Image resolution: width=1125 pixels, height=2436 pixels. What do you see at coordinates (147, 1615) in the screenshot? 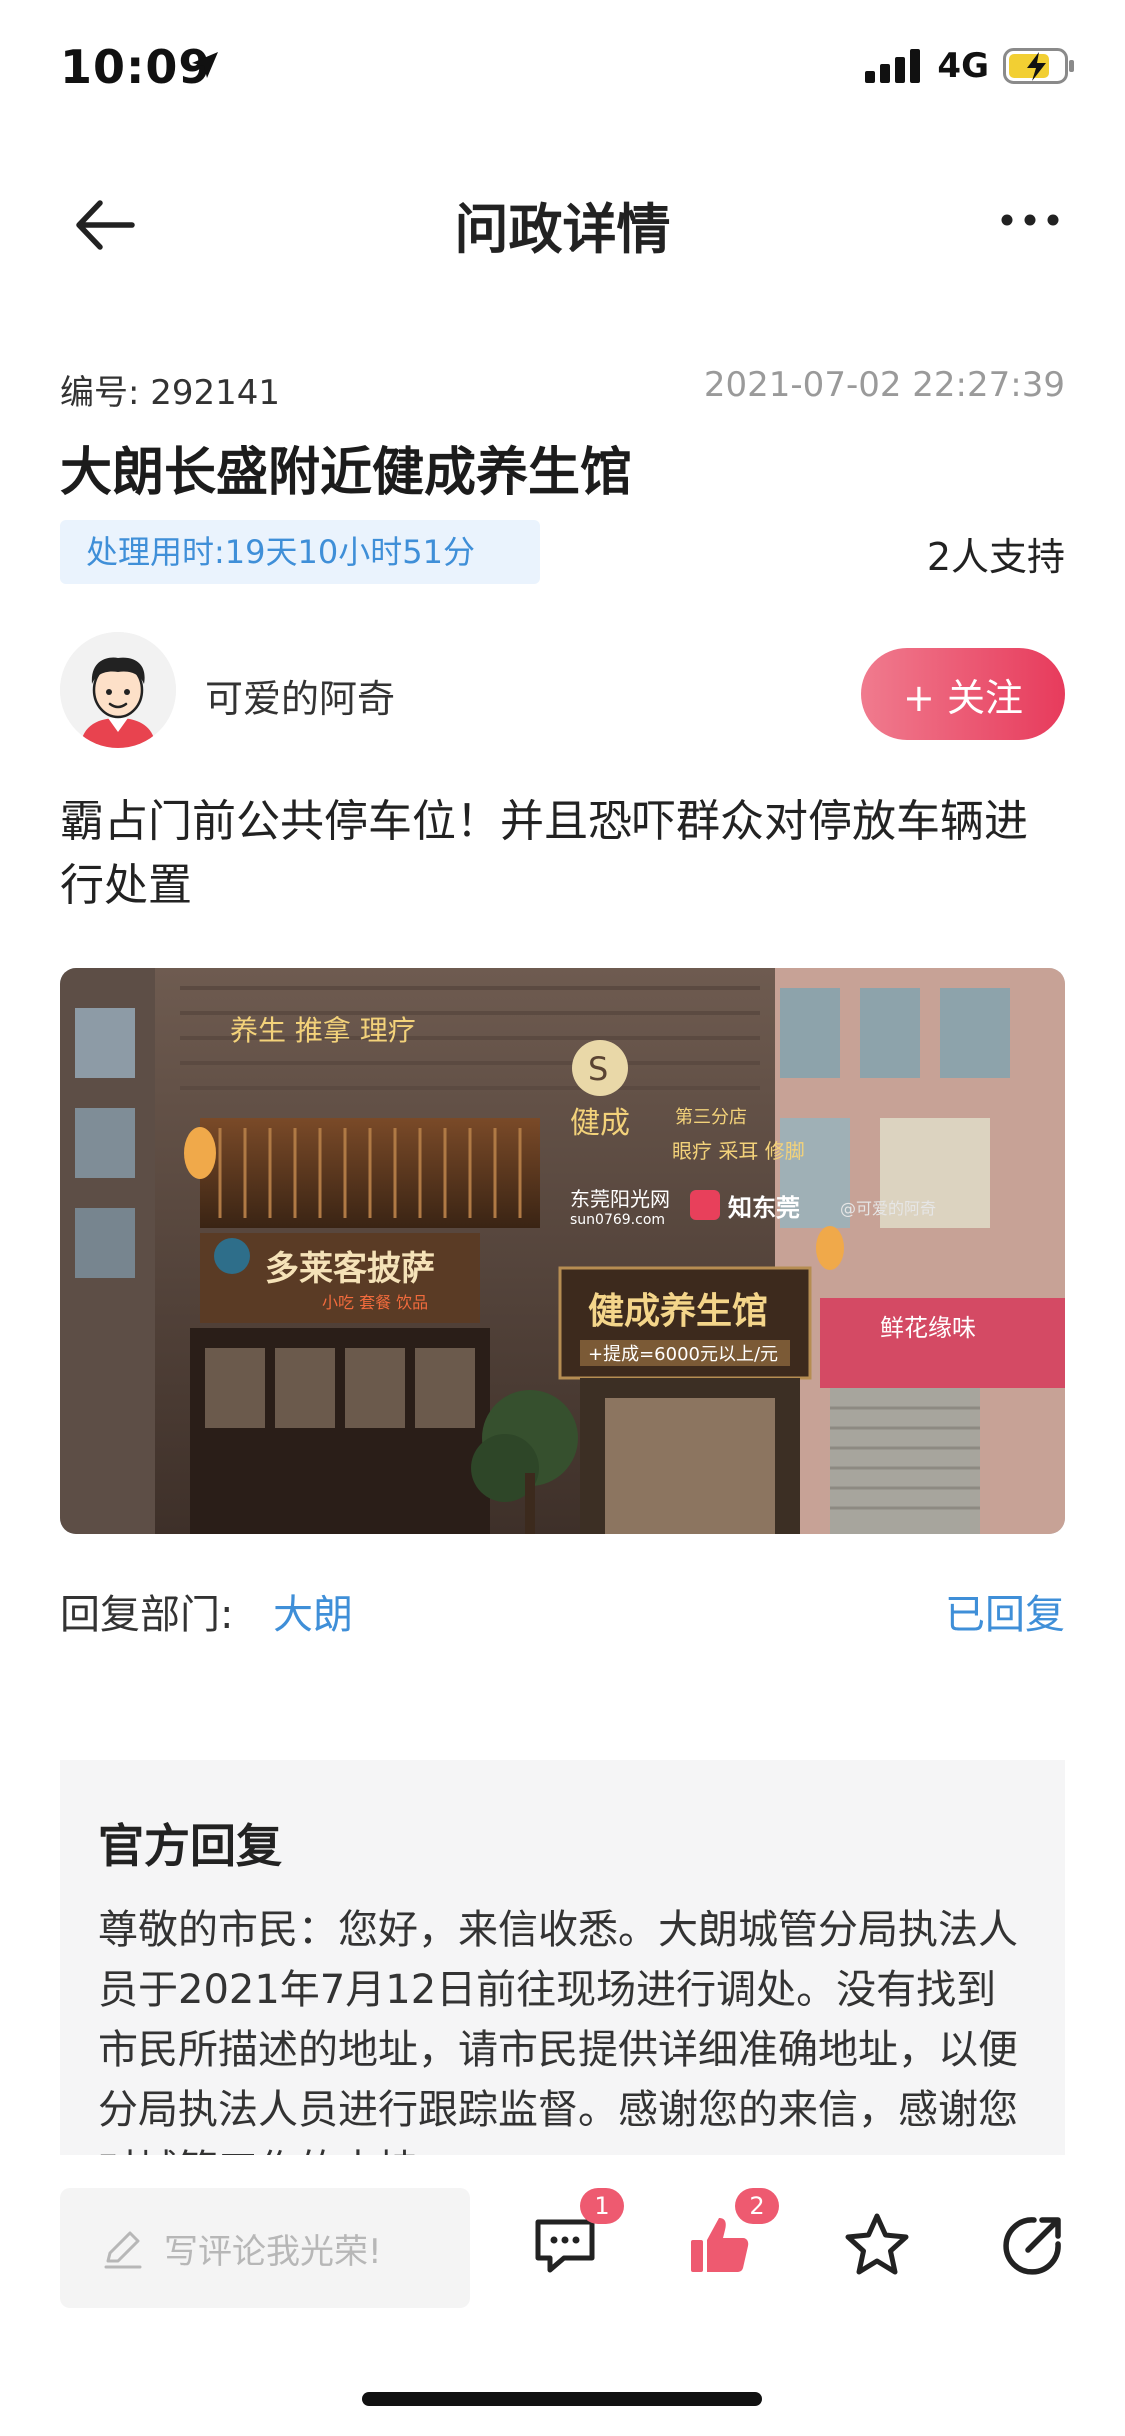
I see `reply-dept-label: 回复部门:` at bounding box center [147, 1615].